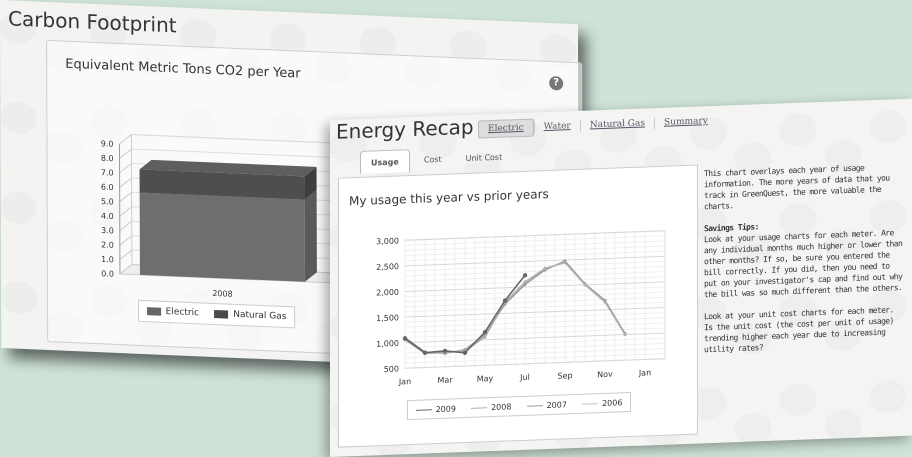  Describe the element at coordinates (405, 129) in the screenshot. I see `energy-recap-title: Energy Recap` at that location.